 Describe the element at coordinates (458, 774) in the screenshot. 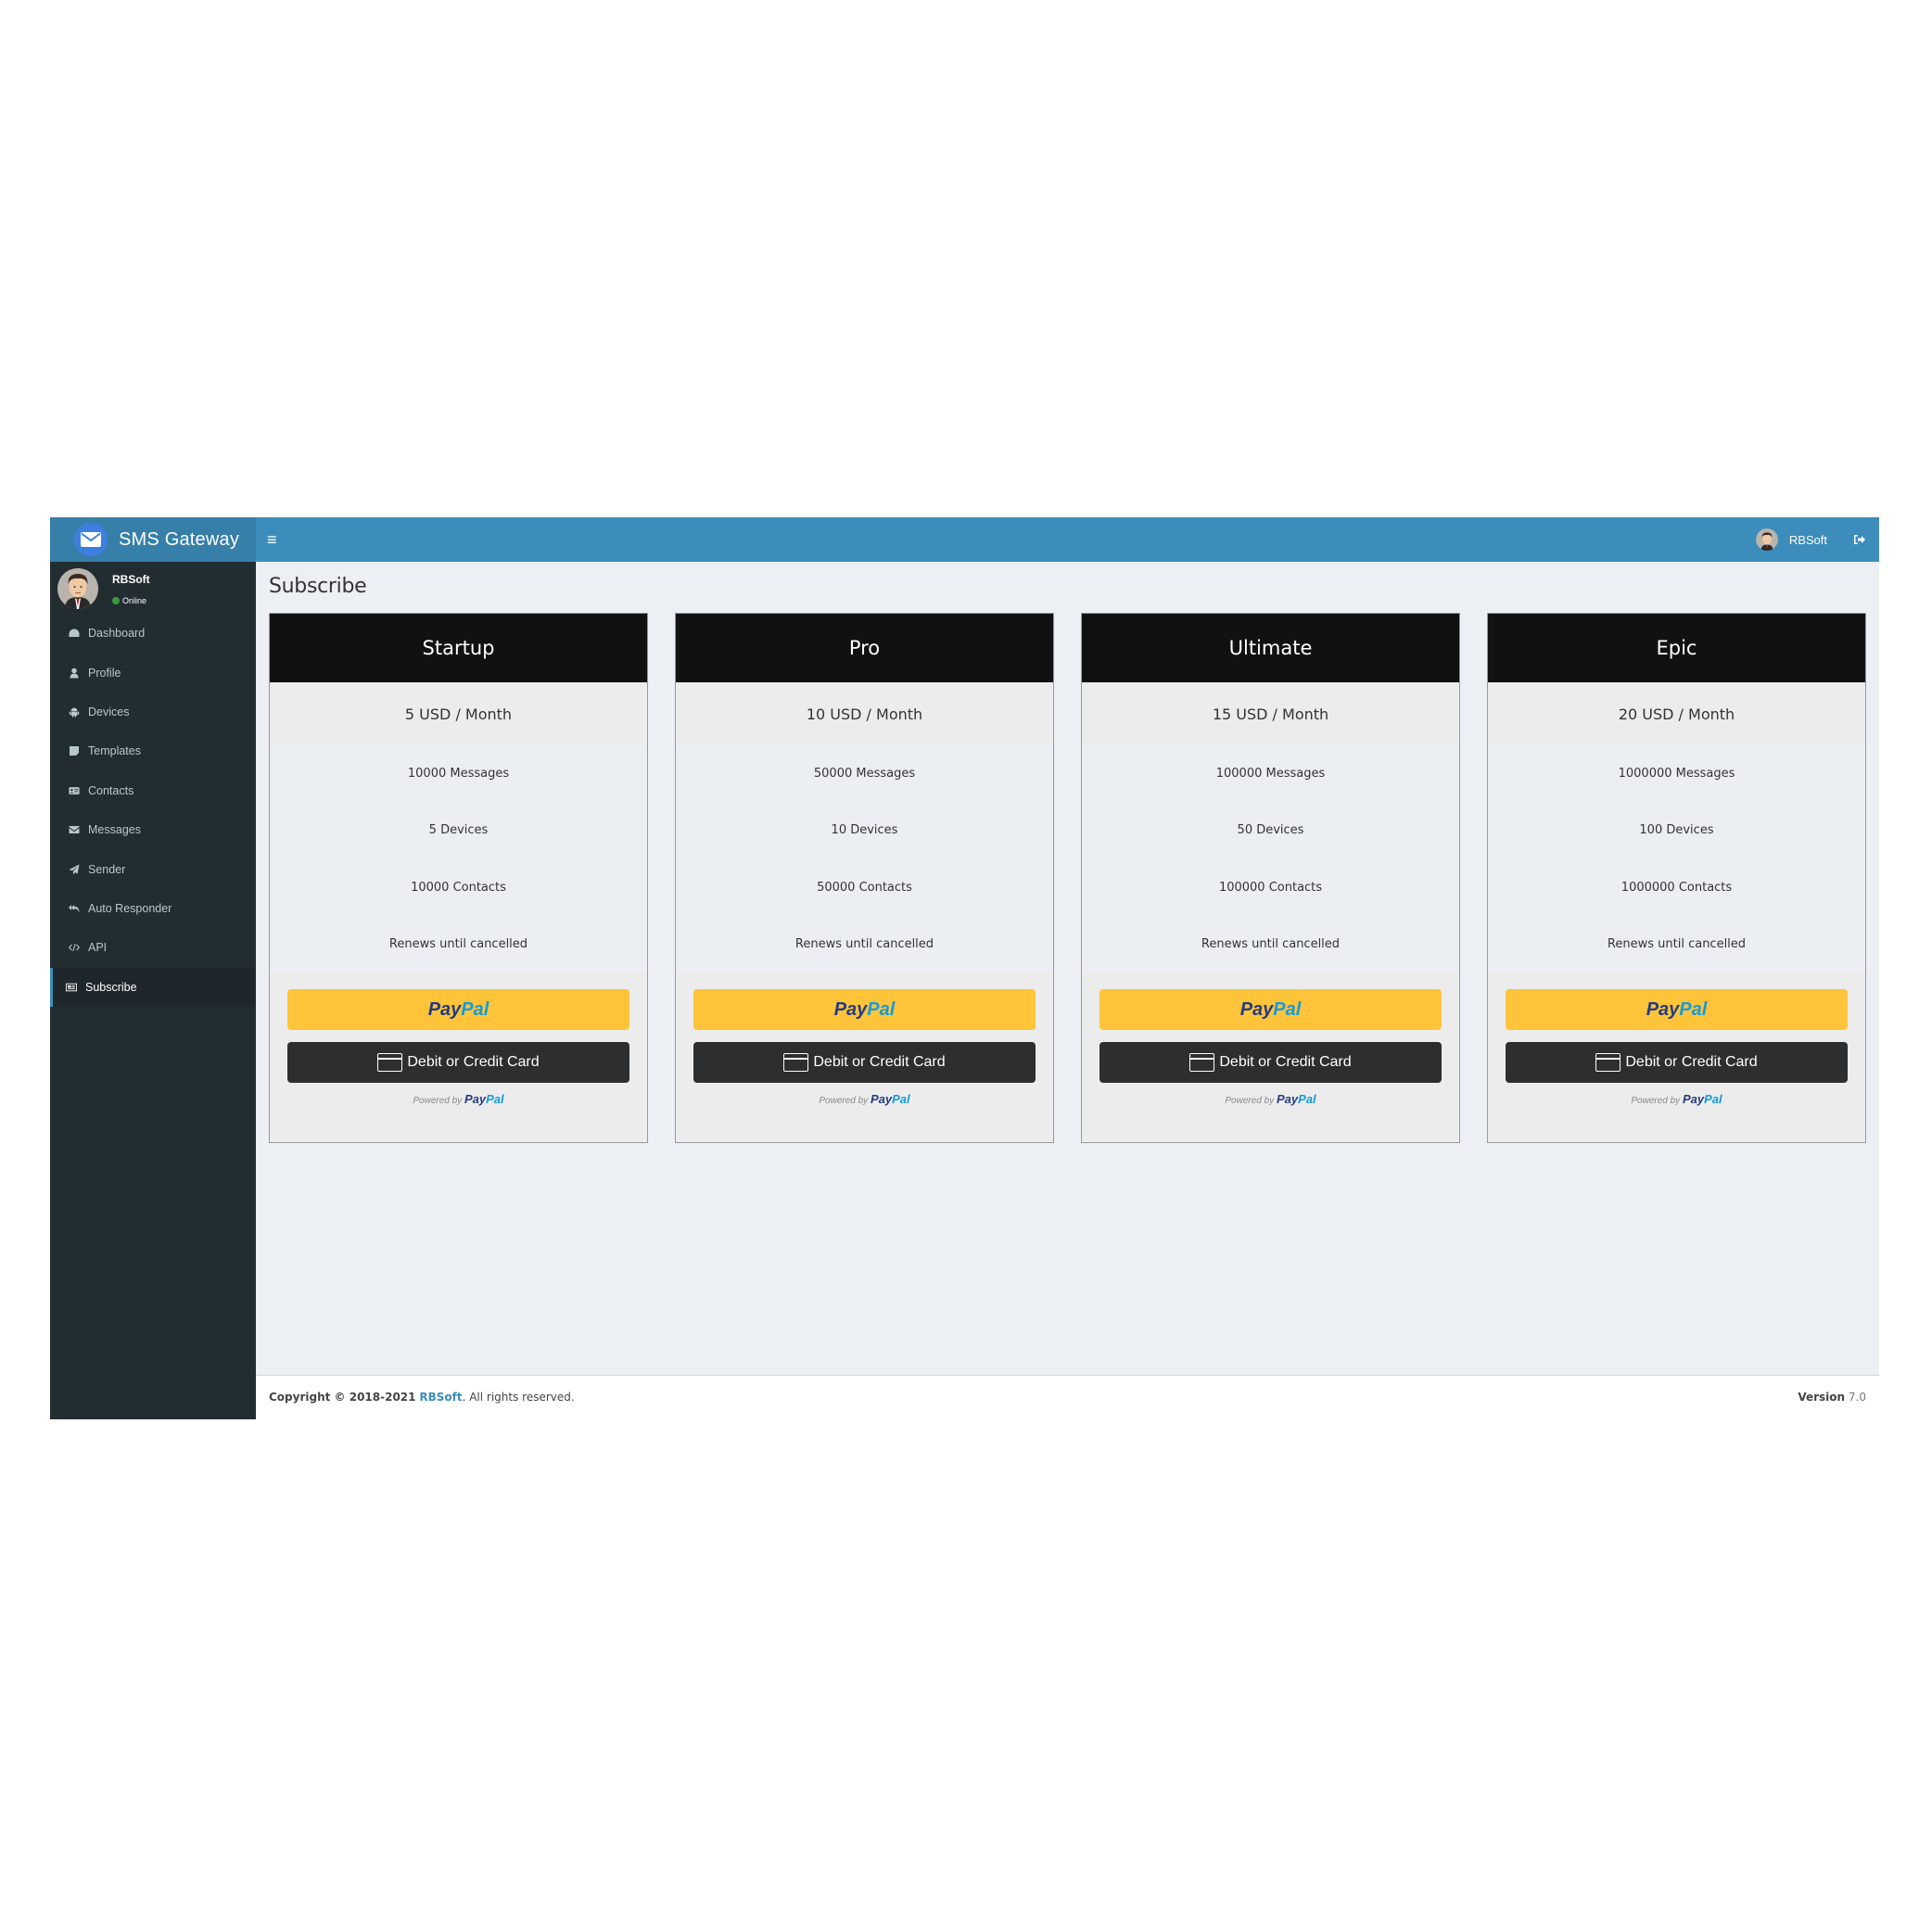

I see `plan-messages: 10000 Messages` at that location.